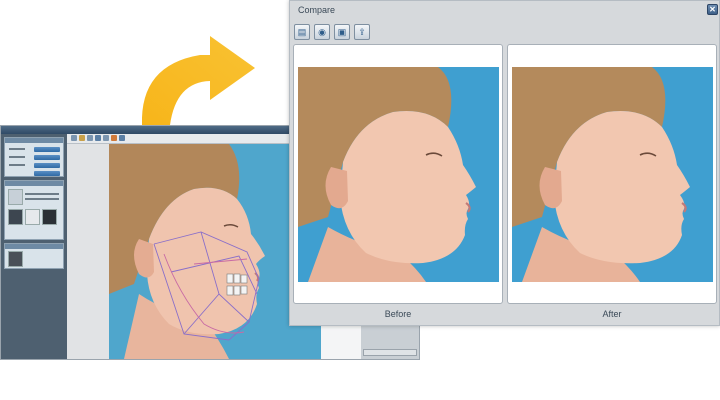 Image resolution: width=720 pixels, height=400 pixels. What do you see at coordinates (200, 75) in the screenshot?
I see `transition-arrow` at bounding box center [200, 75].